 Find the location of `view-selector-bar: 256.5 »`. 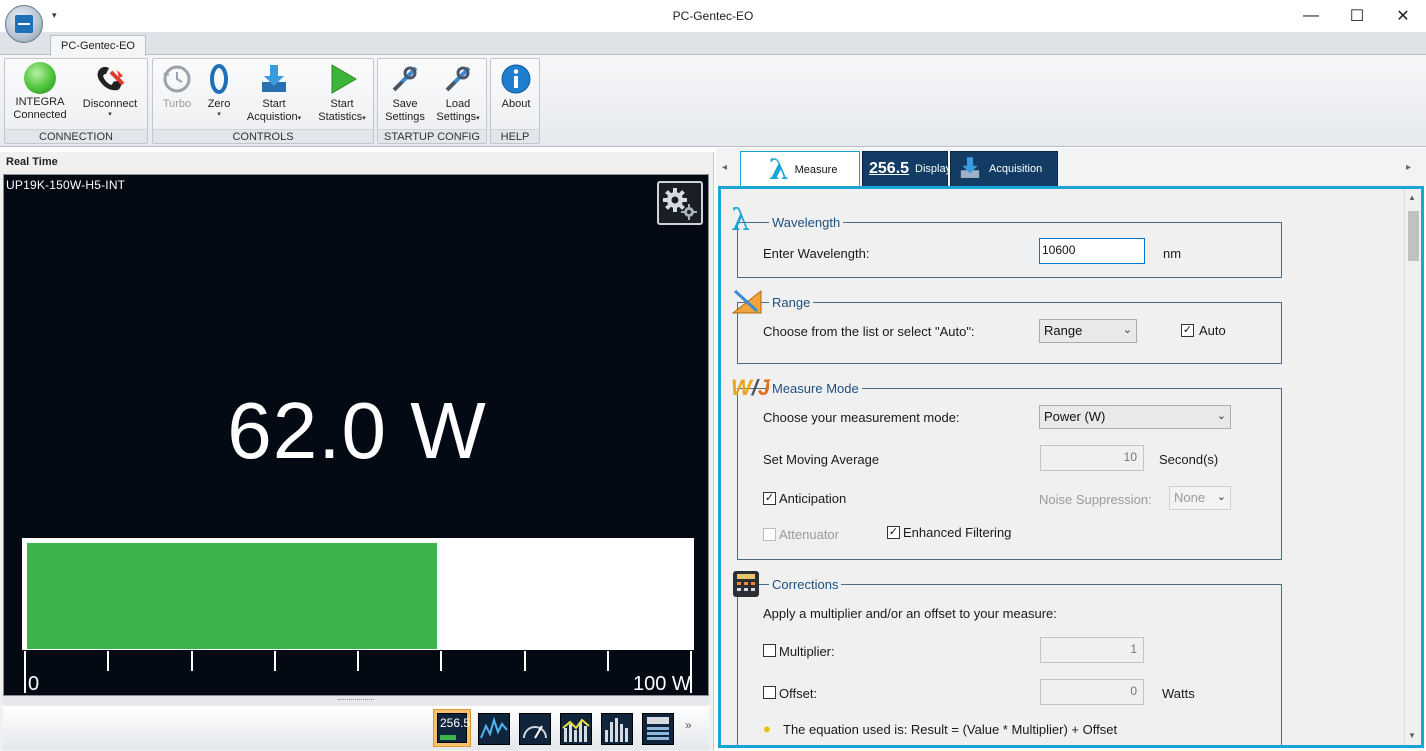

view-selector-bar: 256.5 » is located at coordinates (356, 728).